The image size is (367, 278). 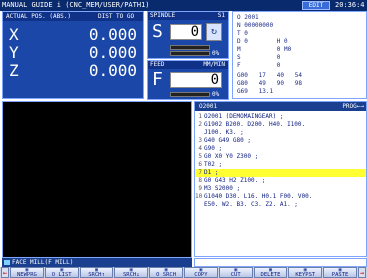 What do you see at coordinates (26, 275) in the screenshot?
I see `softkey-label: NEWPRG` at bounding box center [26, 275].